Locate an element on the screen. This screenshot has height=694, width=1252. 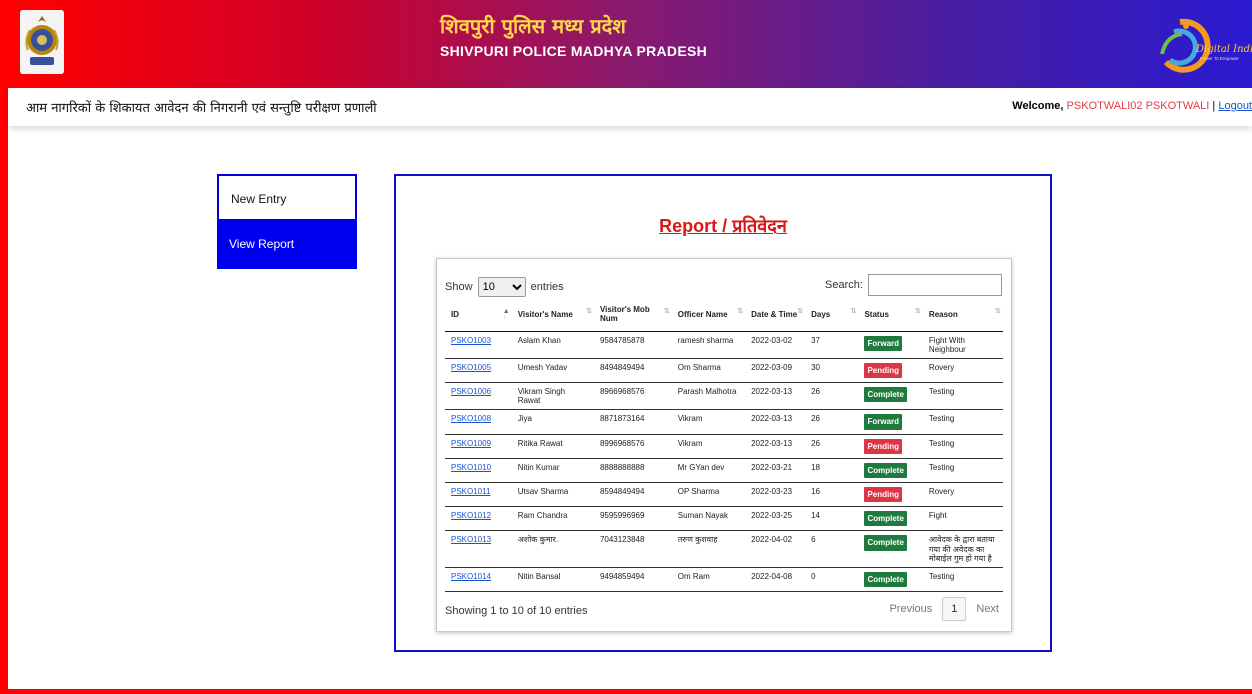
cell-text: 37 is located at coordinates (816, 340).